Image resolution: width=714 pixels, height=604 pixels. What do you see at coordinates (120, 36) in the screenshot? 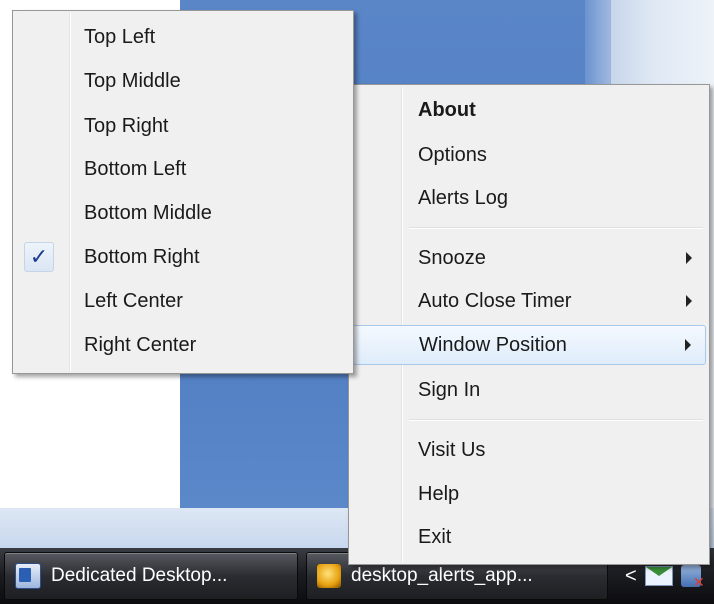
I see `menu-item-label: Top Left` at bounding box center [120, 36].